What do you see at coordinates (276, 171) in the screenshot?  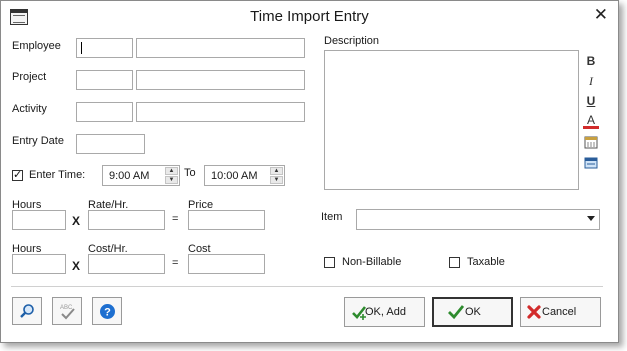 I see `end-time-up-arrow-icon: ▲` at bounding box center [276, 171].